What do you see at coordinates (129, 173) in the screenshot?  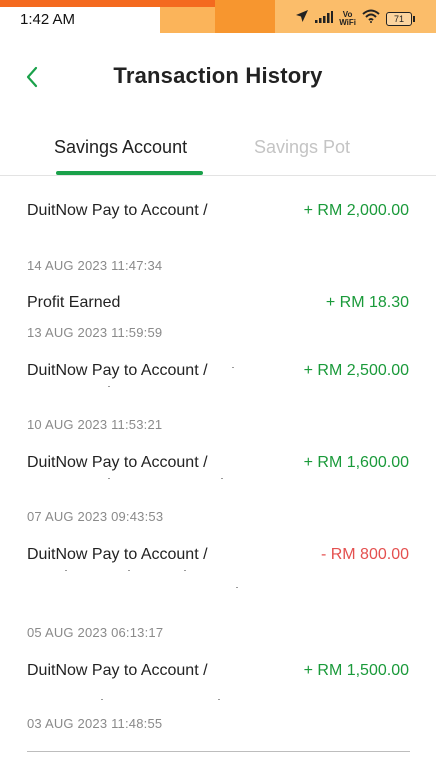 I see `active-tab-indicator` at bounding box center [129, 173].